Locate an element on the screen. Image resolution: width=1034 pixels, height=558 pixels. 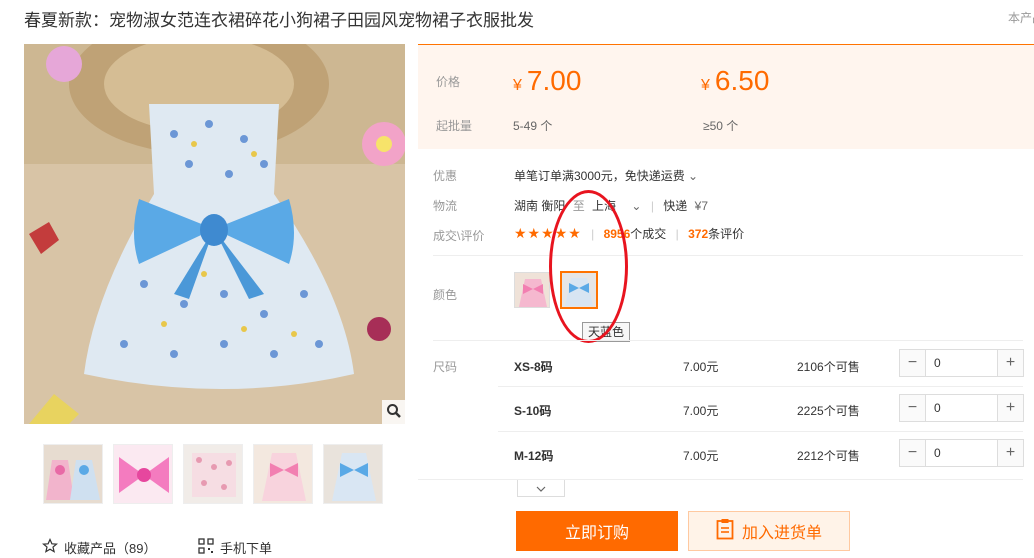
favorite-label: 收藏产品（89） is located at coordinates (110, 548).